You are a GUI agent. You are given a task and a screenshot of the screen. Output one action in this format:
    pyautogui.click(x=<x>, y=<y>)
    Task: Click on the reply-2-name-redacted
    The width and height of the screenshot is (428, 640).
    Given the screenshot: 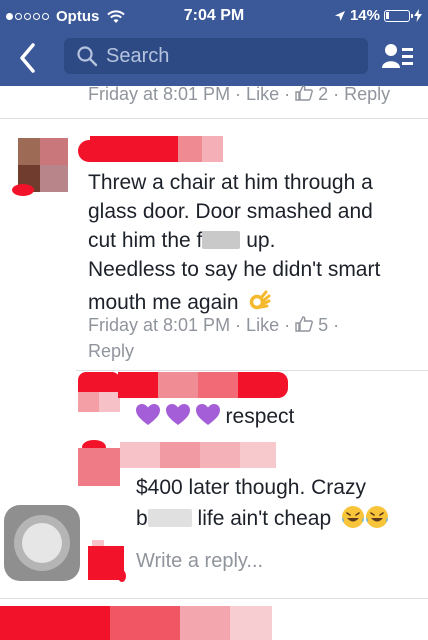 What is the action you would take?
    pyautogui.click(x=198, y=455)
    